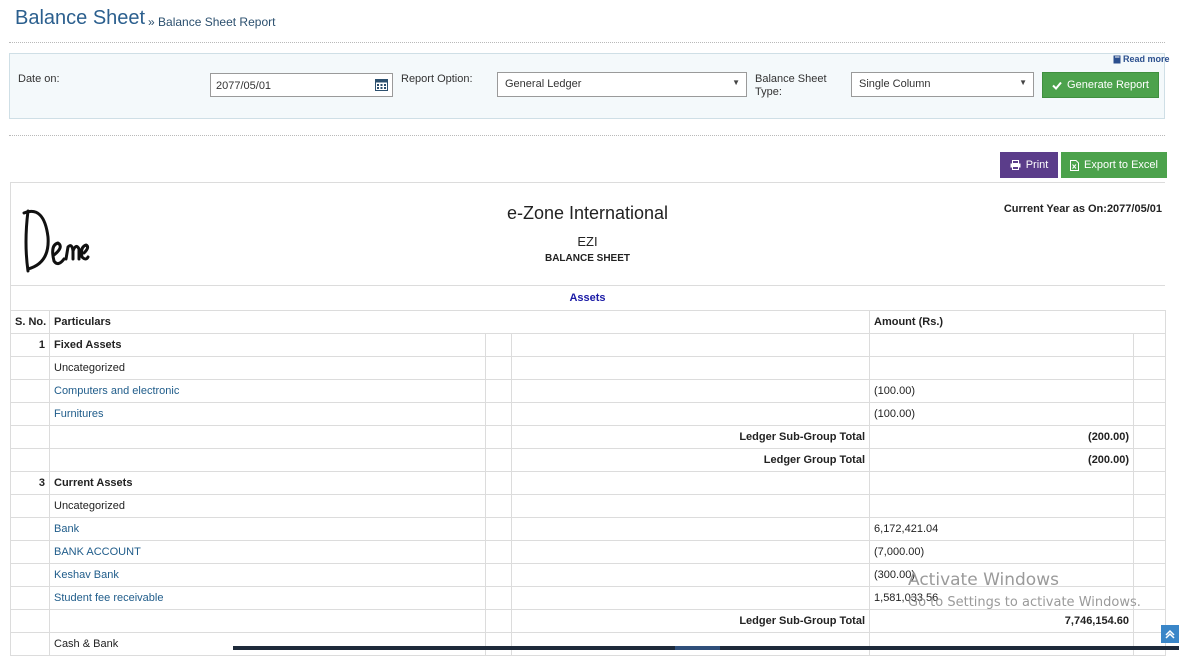 Image resolution: width=1179 pixels, height=656 pixels. I want to click on generate-report-label: Generate Report, so click(1108, 85).